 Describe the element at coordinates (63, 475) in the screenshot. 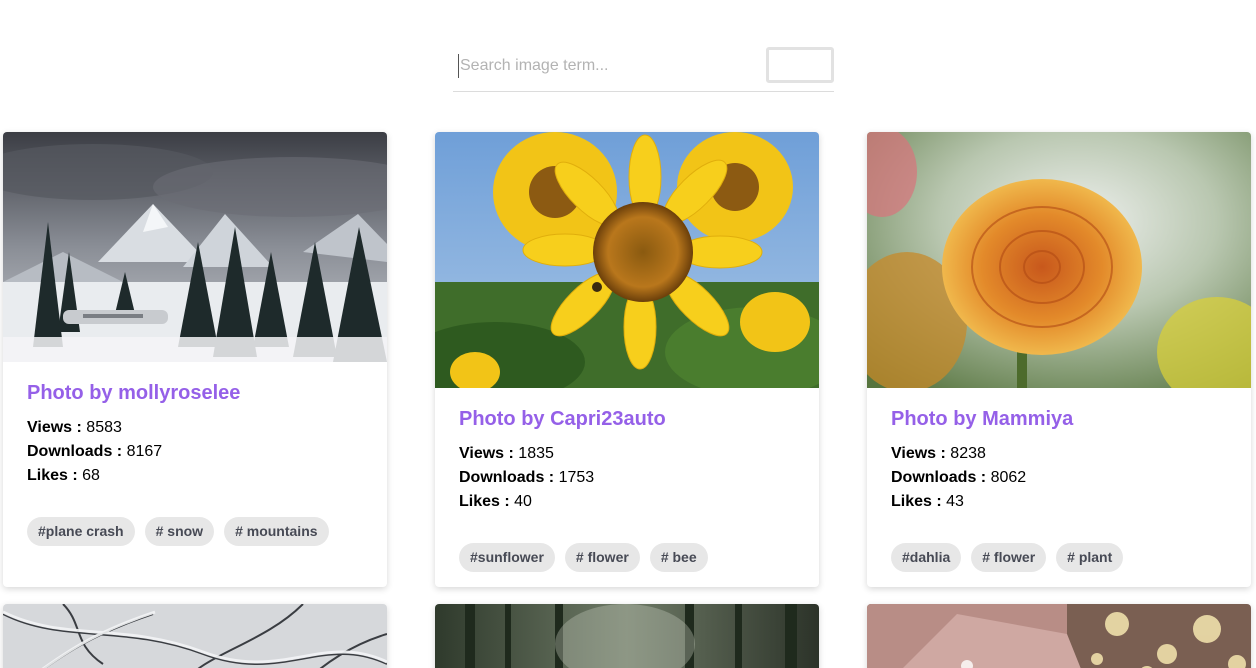

I see `likes-stat: Likes : 68` at that location.